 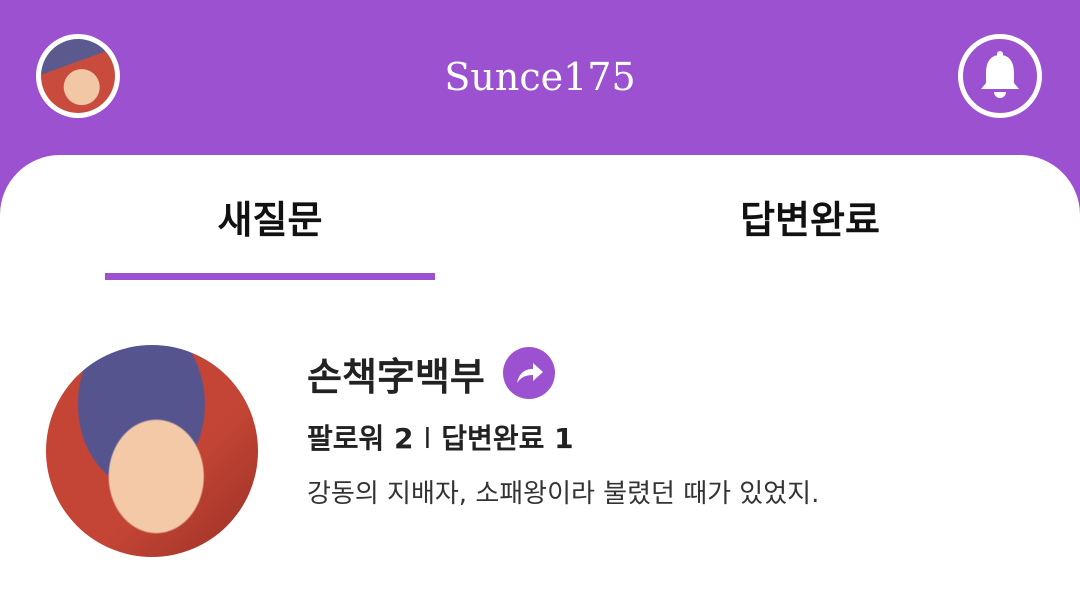 What do you see at coordinates (396, 376) in the screenshot?
I see `profile-name: 손책字백부` at bounding box center [396, 376].